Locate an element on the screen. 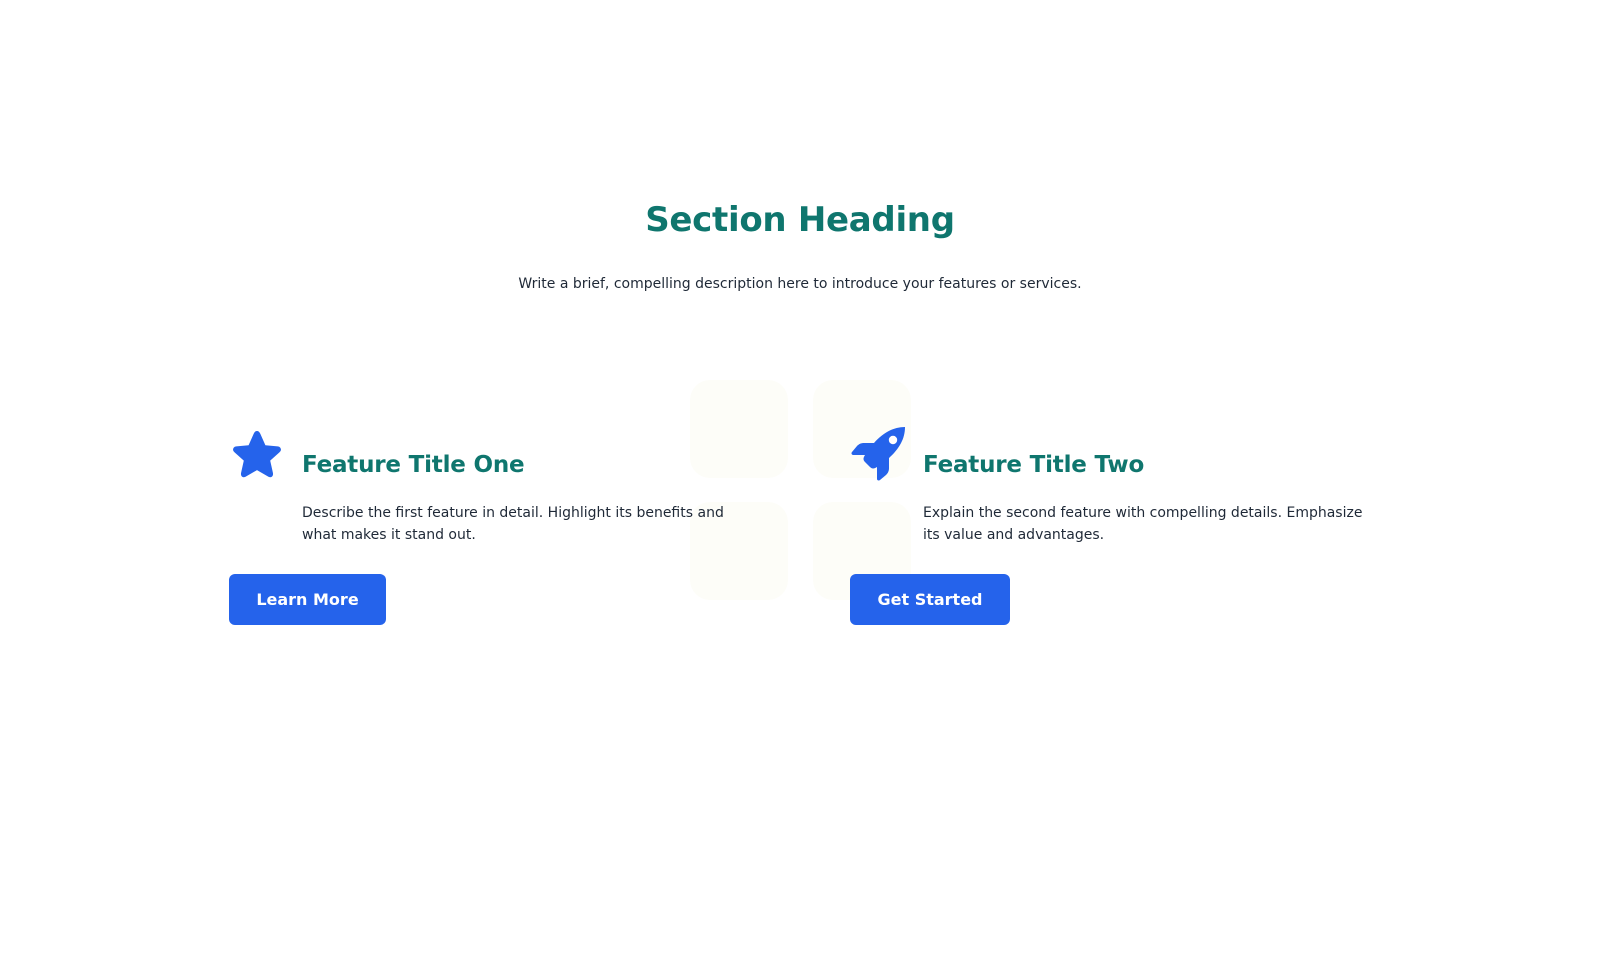 Image resolution: width=1600 pixels, height=978 pixels. star-icon is located at coordinates (257, 454).